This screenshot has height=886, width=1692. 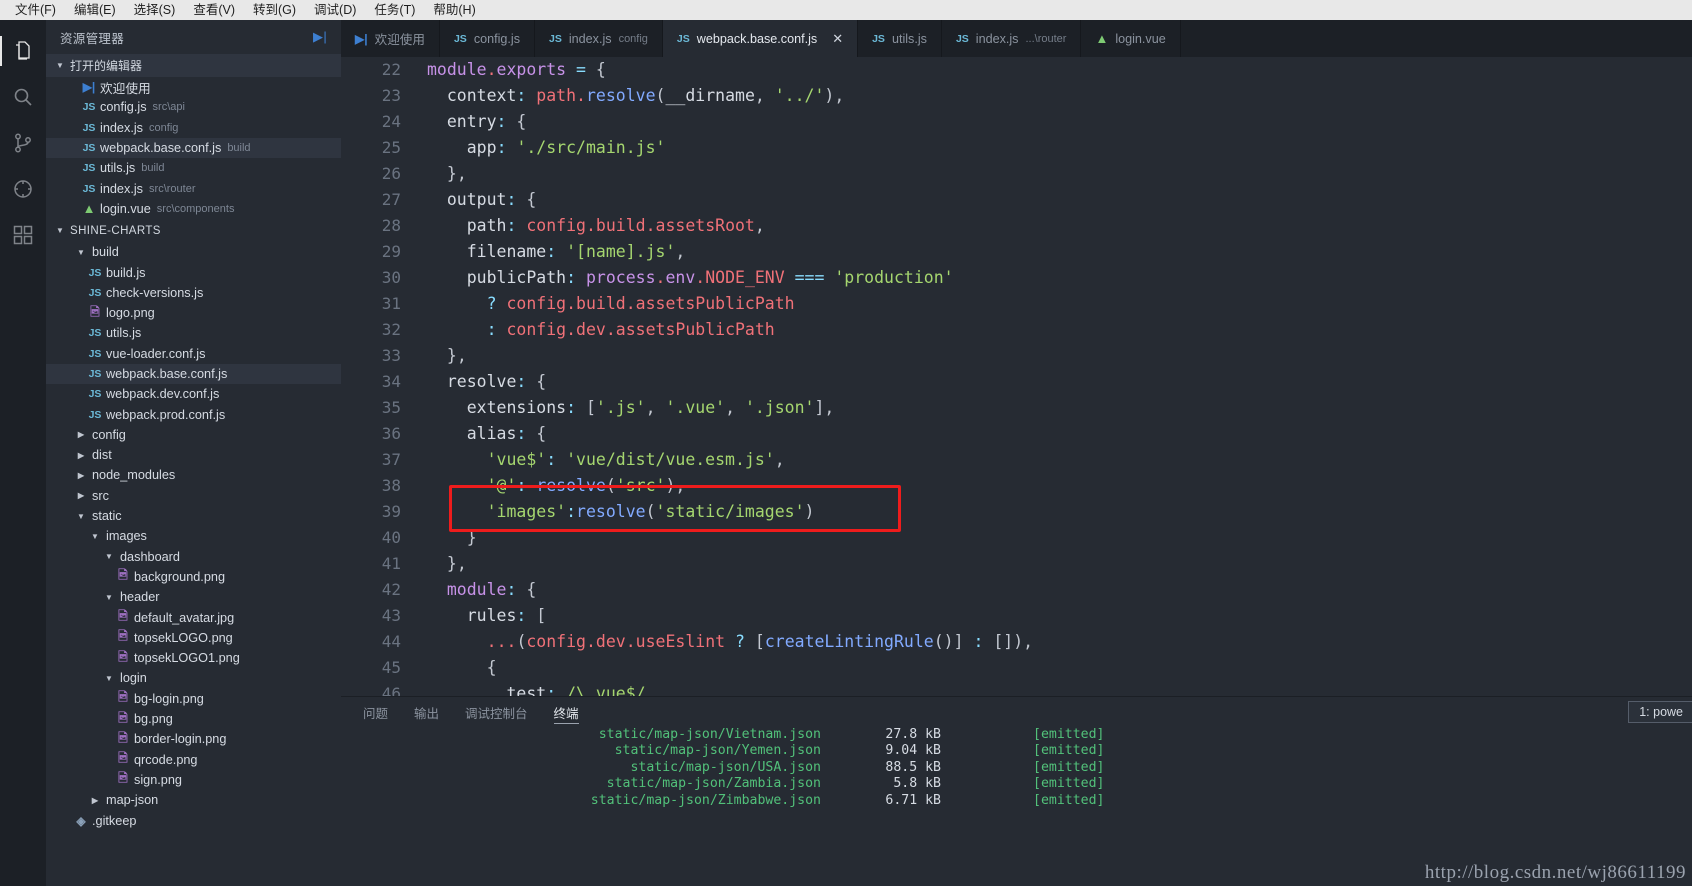 I want to click on tree-folder: ▼ header, so click(x=193, y=597).